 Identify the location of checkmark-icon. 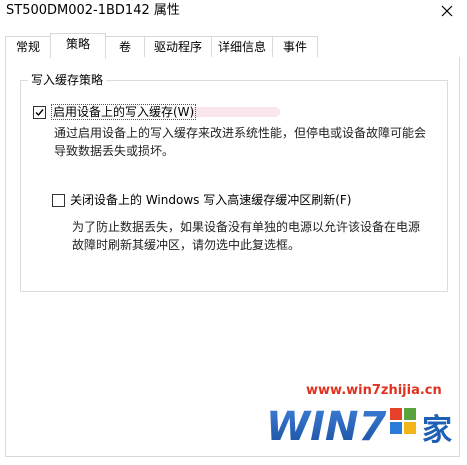
(39, 112).